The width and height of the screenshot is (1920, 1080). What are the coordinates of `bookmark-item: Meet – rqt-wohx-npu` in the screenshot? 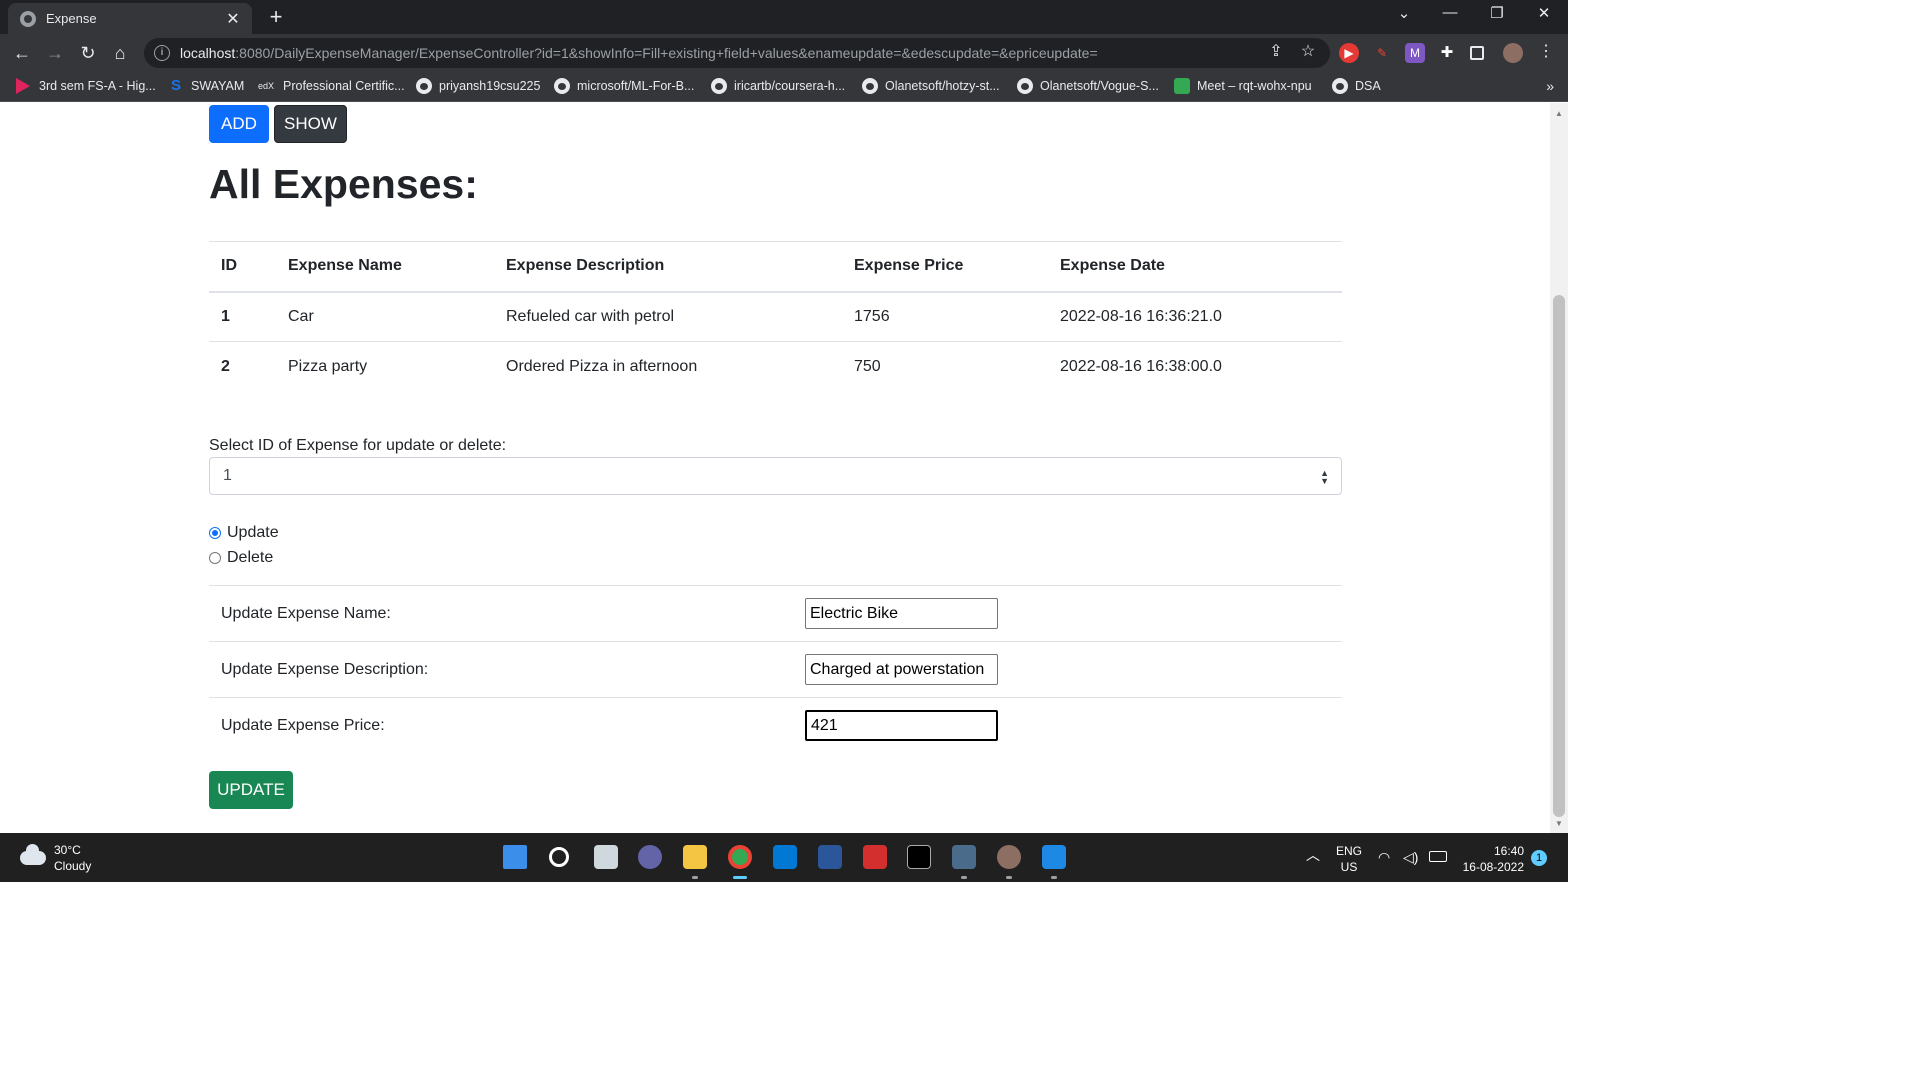 It's located at (1243, 86).